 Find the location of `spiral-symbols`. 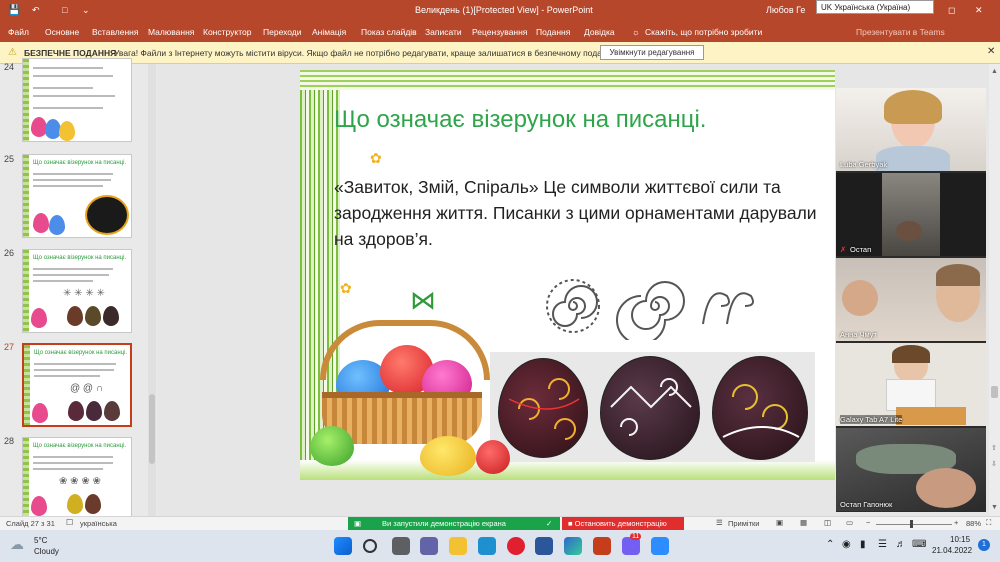

spiral-symbols is located at coordinates (650, 309).